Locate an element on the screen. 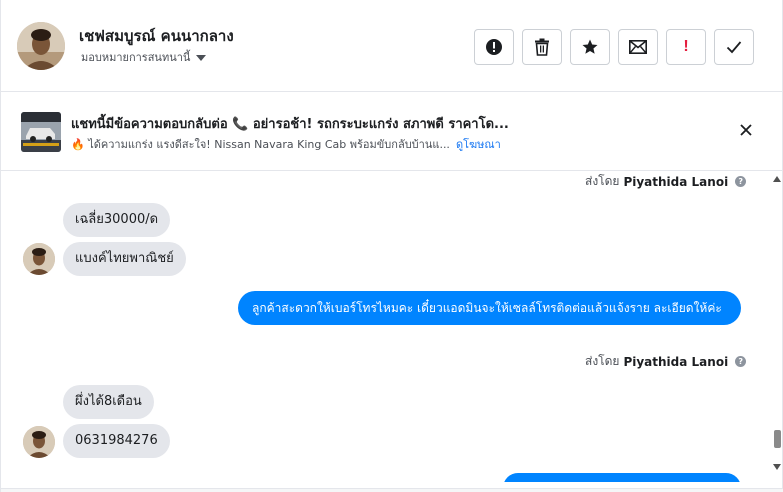  star-button is located at coordinates (590, 47).